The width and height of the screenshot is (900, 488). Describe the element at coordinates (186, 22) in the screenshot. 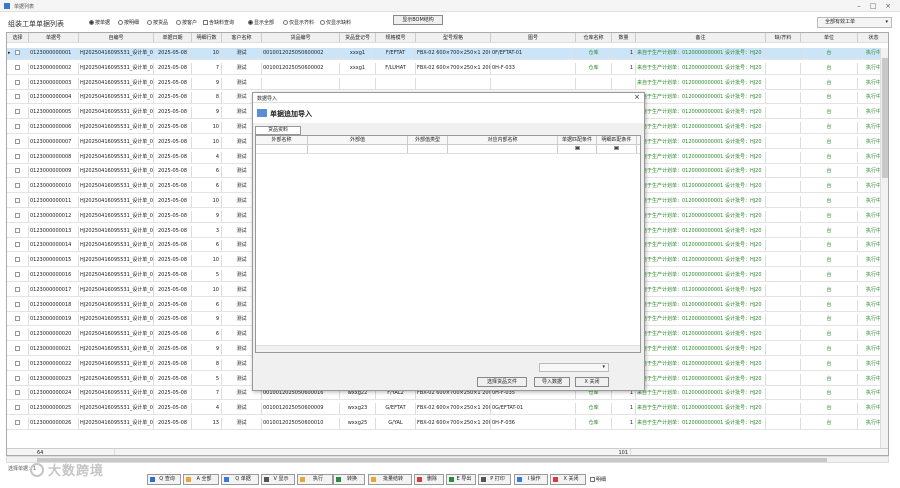

I see `radio-by-customer: 按客户` at that location.